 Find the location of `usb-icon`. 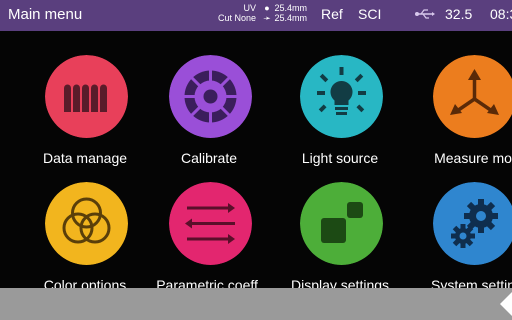

usb-icon is located at coordinates (425, 14).